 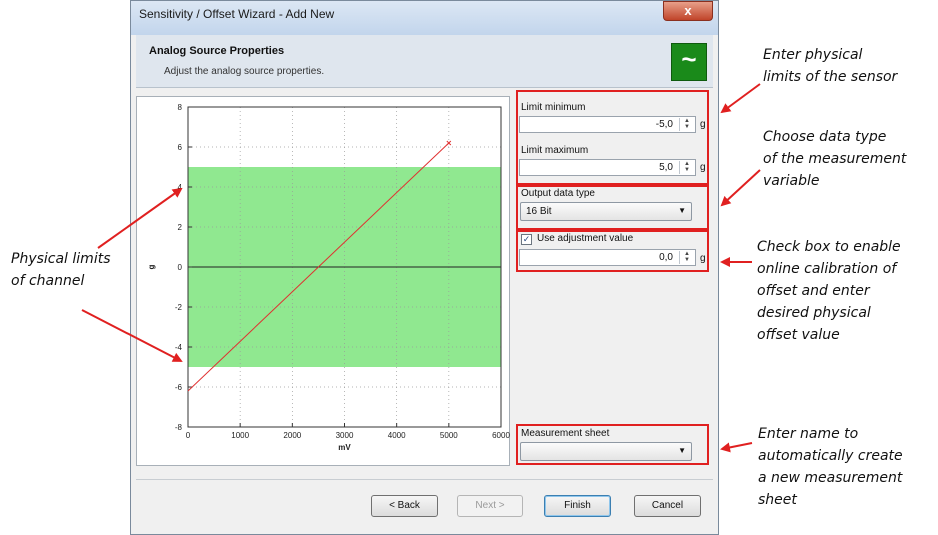 I want to click on arrow-sheet, so click(x=736, y=447).